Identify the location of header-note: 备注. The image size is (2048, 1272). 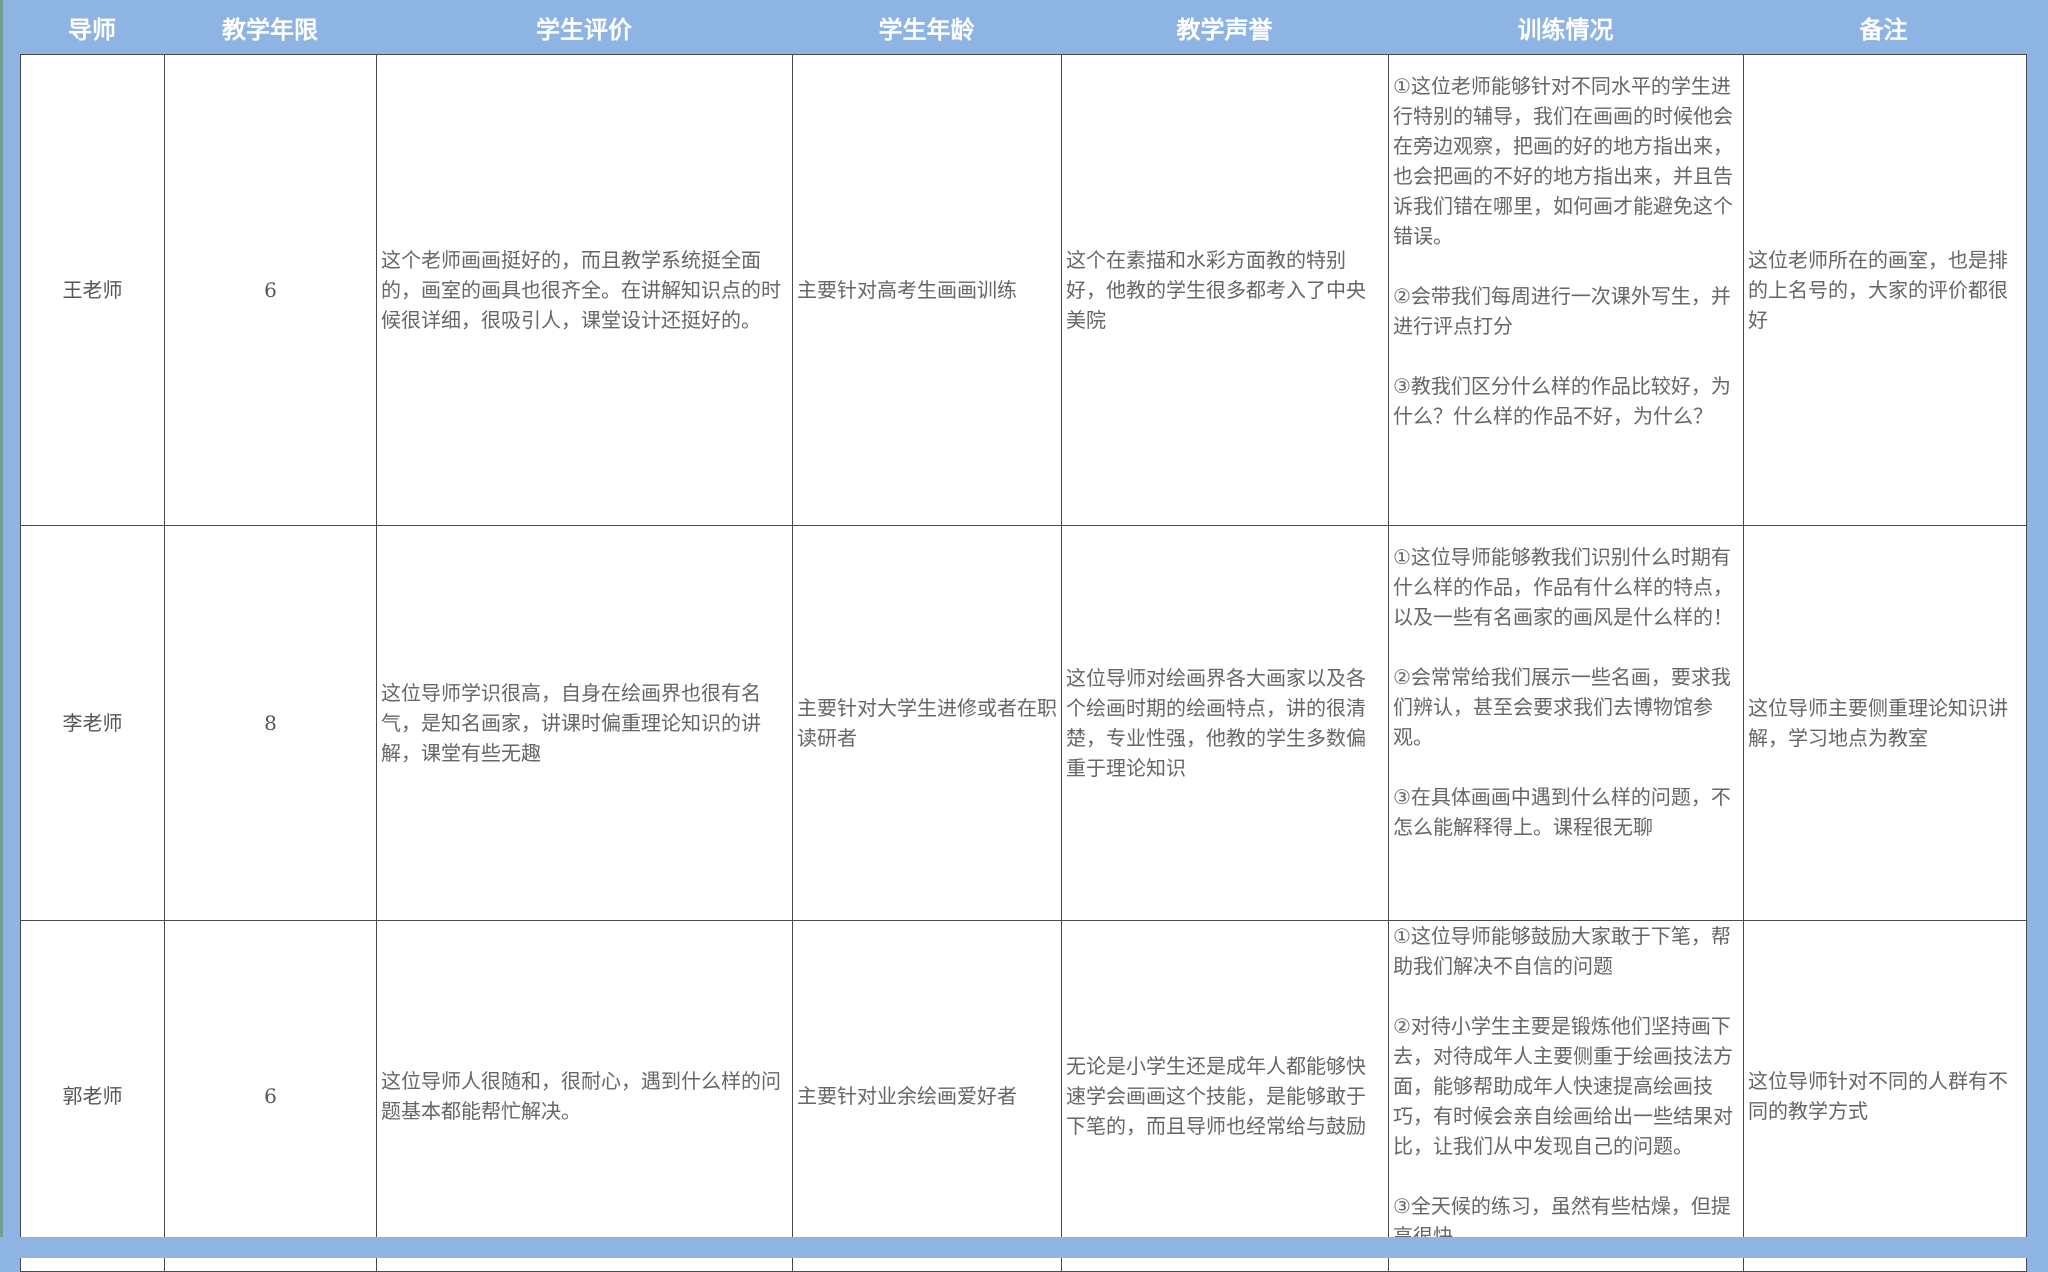
(1883, 27).